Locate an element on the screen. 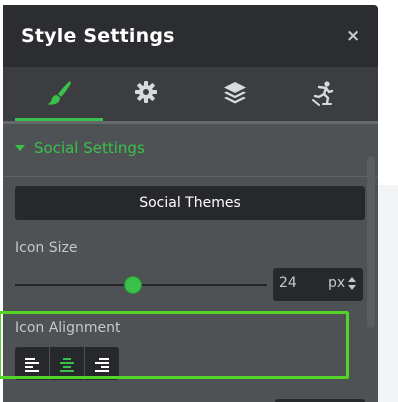 The height and width of the screenshot is (402, 398). person-skating-icon is located at coordinates (323, 93).